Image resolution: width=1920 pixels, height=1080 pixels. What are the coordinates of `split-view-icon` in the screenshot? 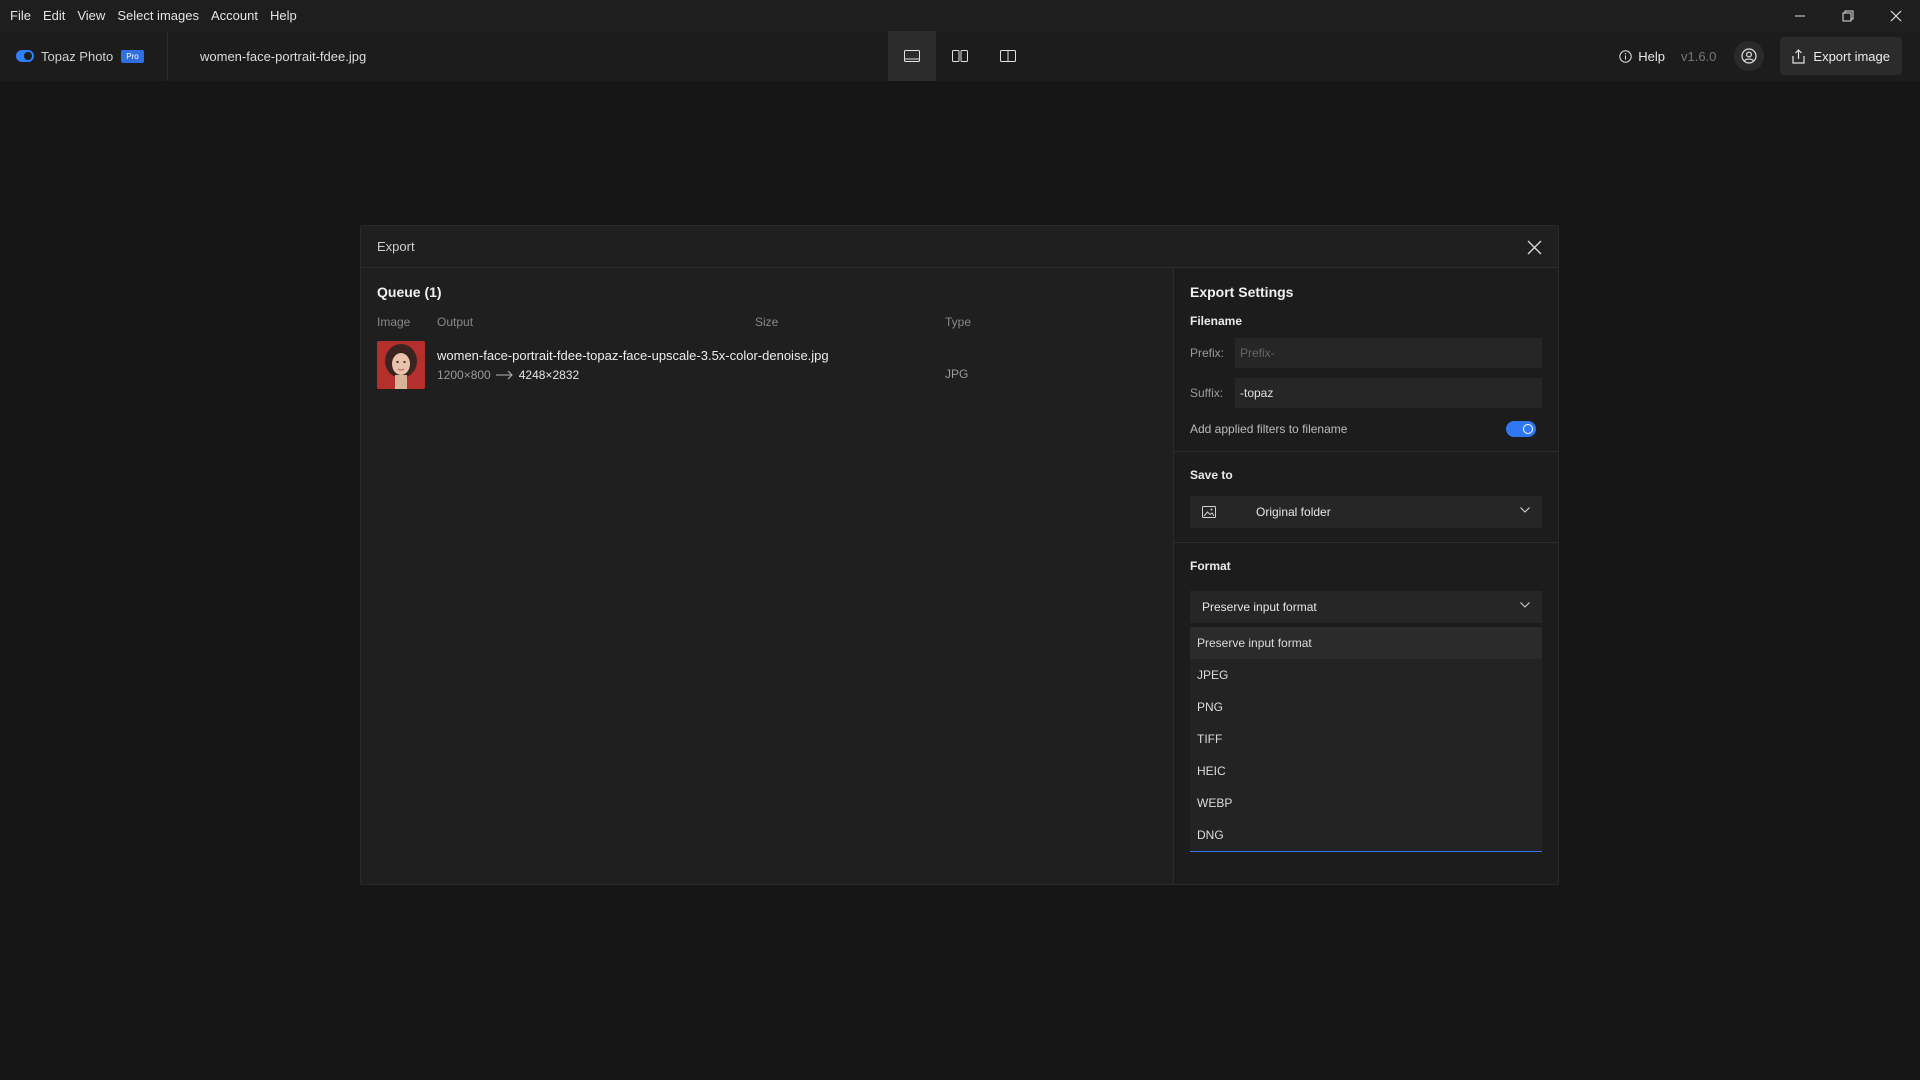 It's located at (1008, 56).